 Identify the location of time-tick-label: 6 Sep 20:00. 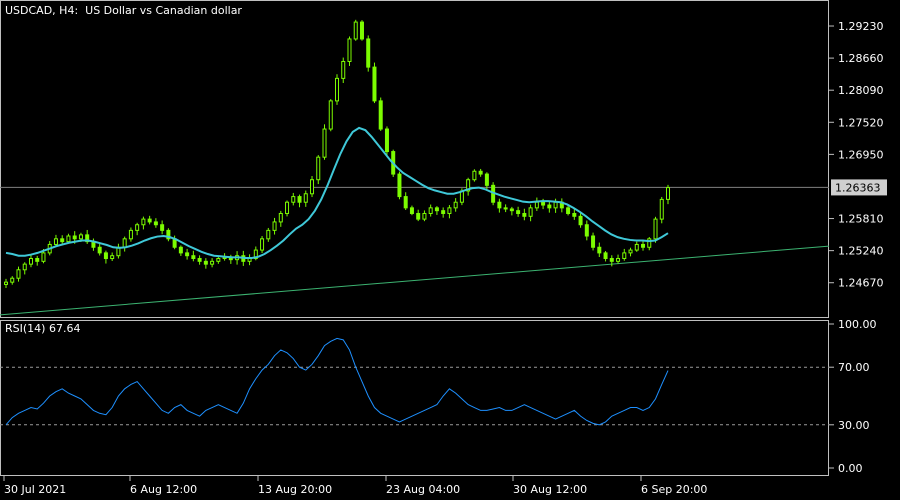
(674, 489).